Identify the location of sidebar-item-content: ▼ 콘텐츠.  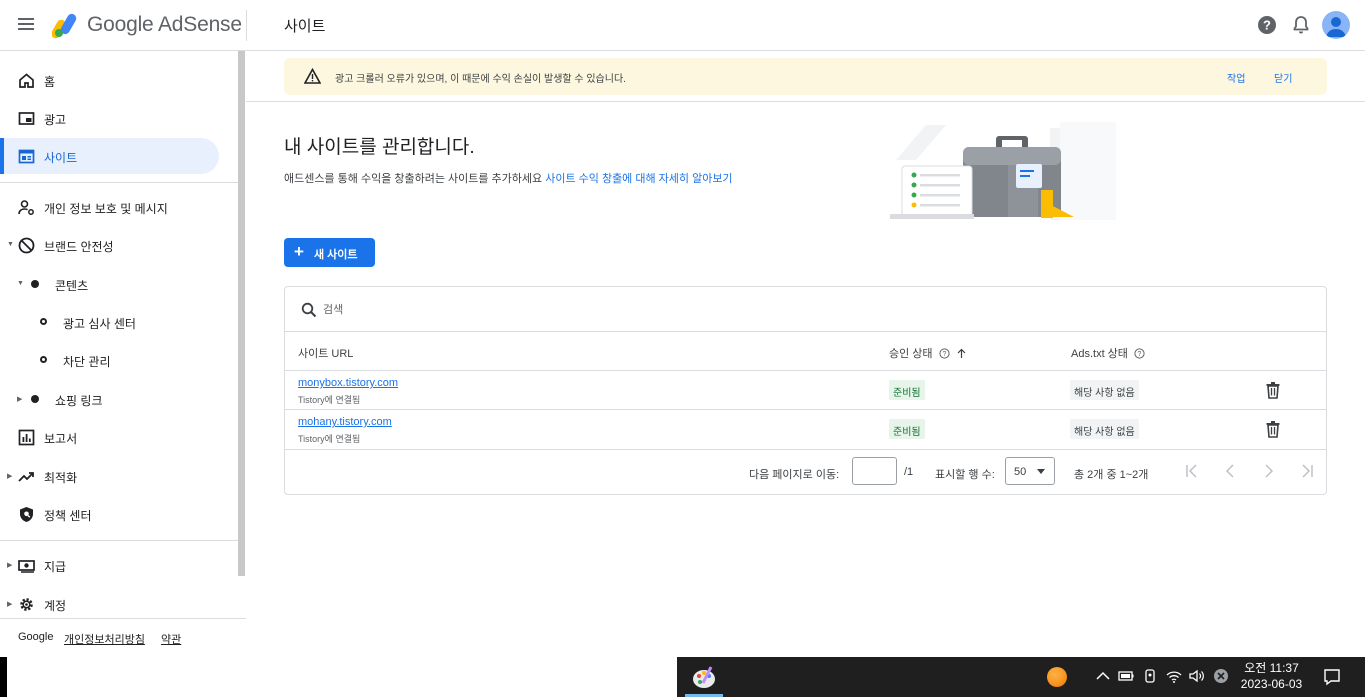
(119, 284).